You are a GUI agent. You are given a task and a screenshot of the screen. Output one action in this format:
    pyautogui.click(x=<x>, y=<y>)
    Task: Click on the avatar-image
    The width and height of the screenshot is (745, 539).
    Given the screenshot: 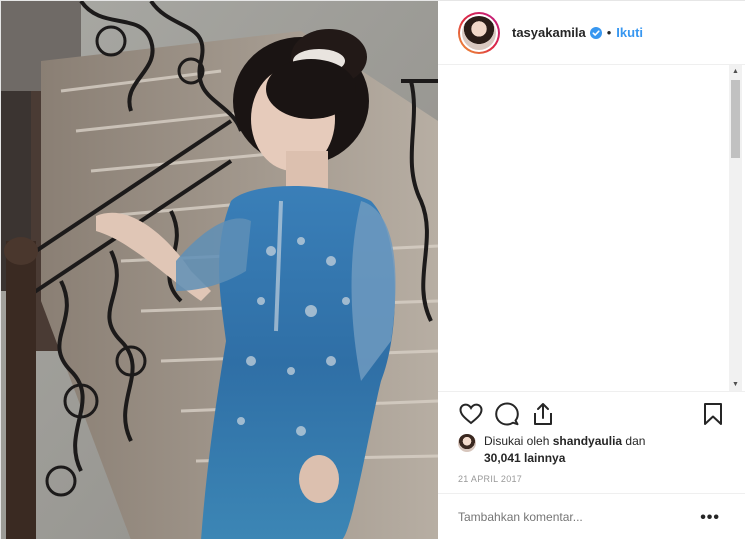 What is the action you would take?
    pyautogui.click(x=479, y=32)
    